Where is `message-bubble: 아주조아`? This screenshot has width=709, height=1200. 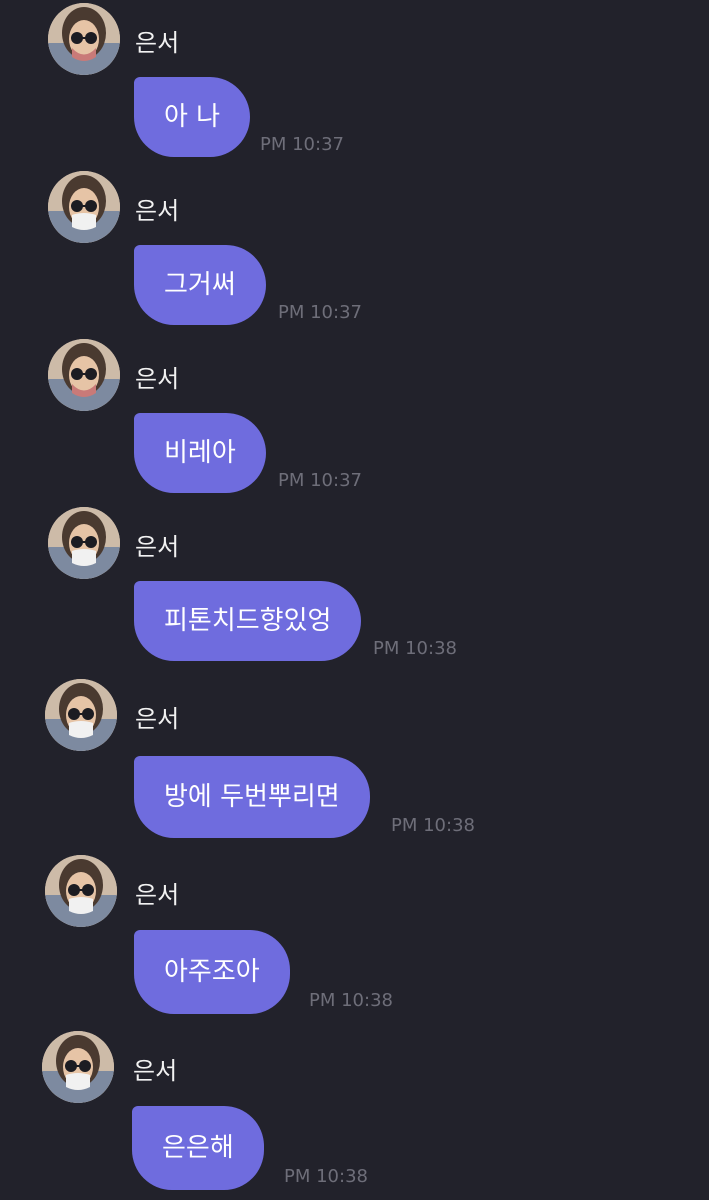
message-bubble: 아주조아 is located at coordinates (212, 972).